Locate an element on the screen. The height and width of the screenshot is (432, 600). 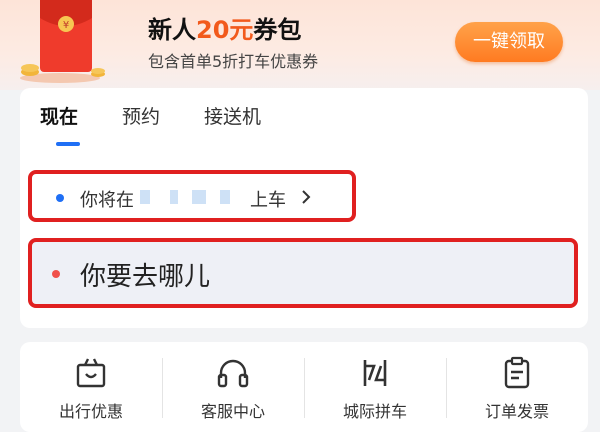
service-invoice: 订单发票 is located at coordinates (517, 387).